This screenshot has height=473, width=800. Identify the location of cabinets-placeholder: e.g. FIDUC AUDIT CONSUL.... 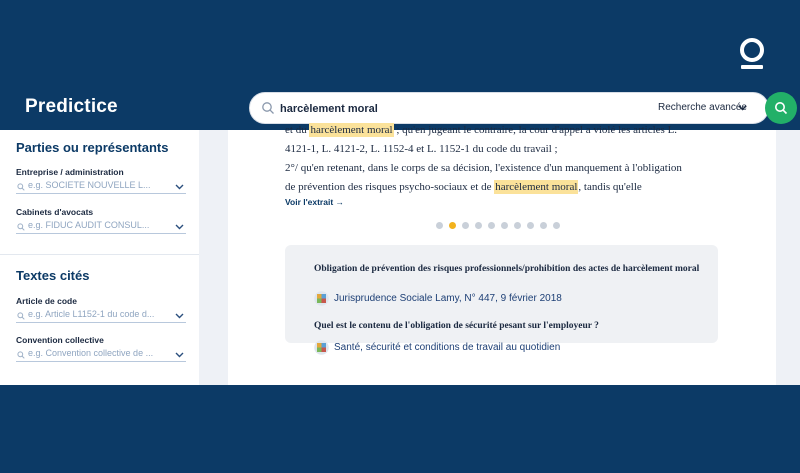
(89, 225).